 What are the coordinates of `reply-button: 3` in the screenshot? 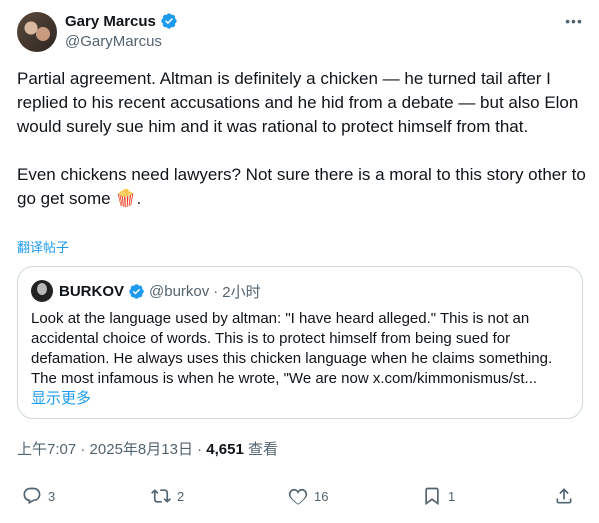 It's located at (38, 496).